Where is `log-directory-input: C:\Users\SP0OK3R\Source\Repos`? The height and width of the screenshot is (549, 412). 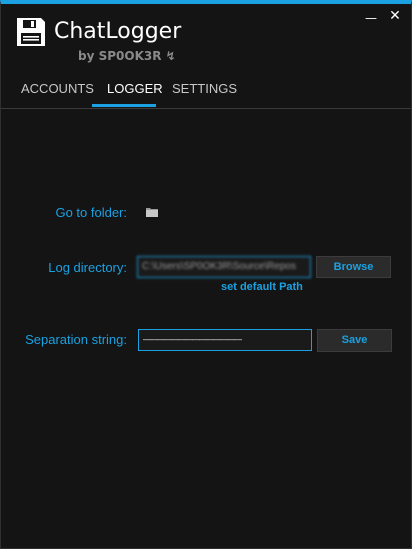
log-directory-input: C:\Users\SP0OK3R\Source\Repos is located at coordinates (224, 267).